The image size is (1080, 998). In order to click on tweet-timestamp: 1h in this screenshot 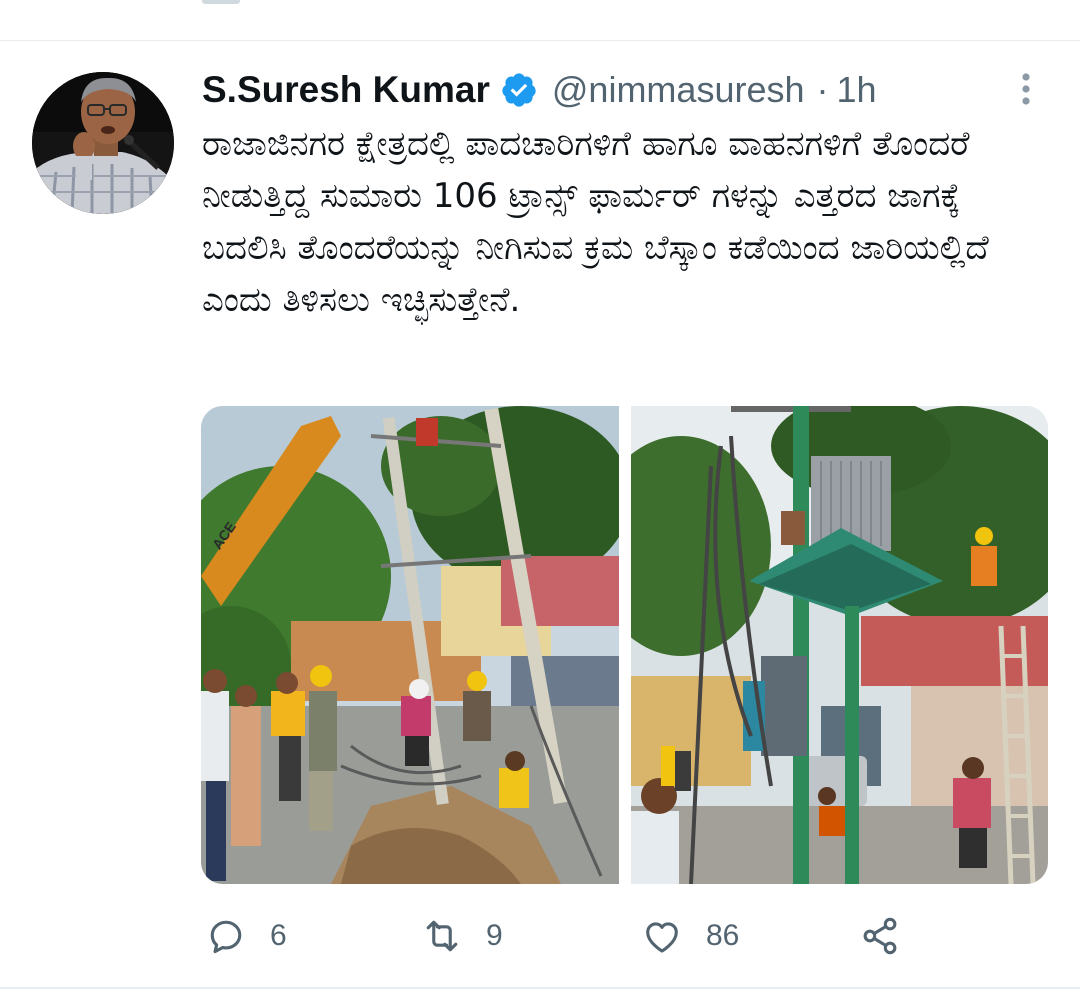, I will do `click(857, 90)`.